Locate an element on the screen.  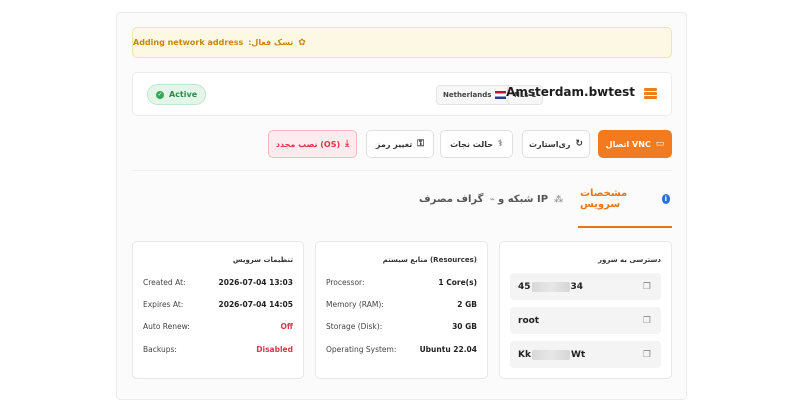
password-field: Kk Wt ❐ is located at coordinates (585, 354).